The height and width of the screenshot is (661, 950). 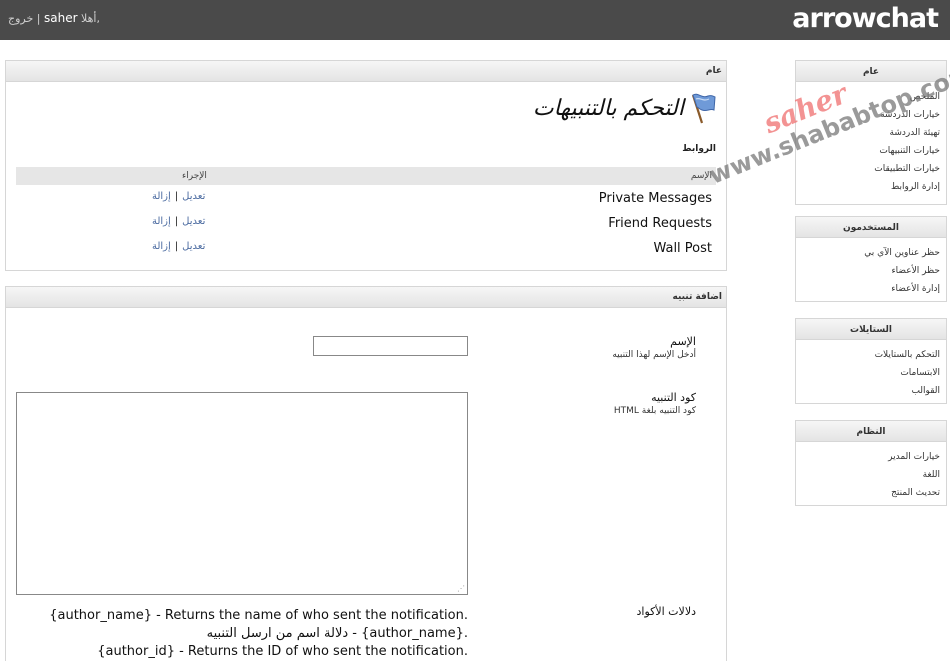 What do you see at coordinates (871, 329) in the screenshot?
I see `sidebar-styles-title: الستايلات` at bounding box center [871, 329].